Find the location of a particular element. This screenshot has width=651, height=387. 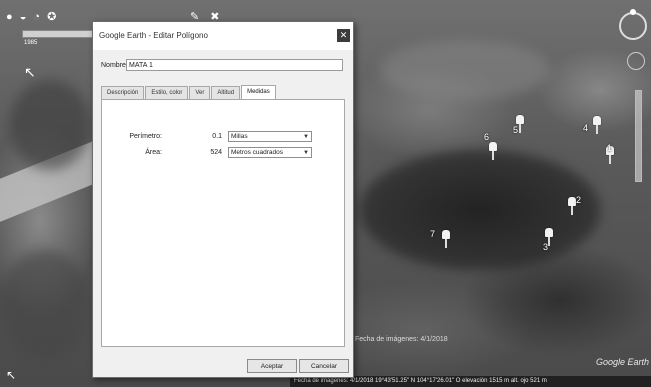

tab-view: Ver is located at coordinates (200, 93).